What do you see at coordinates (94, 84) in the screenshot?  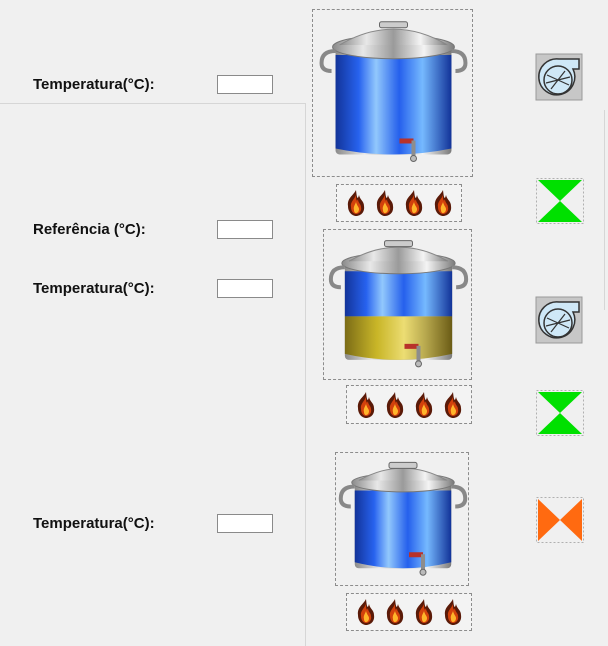 I see `temperature-label-1: Temperatura(°C):` at bounding box center [94, 84].